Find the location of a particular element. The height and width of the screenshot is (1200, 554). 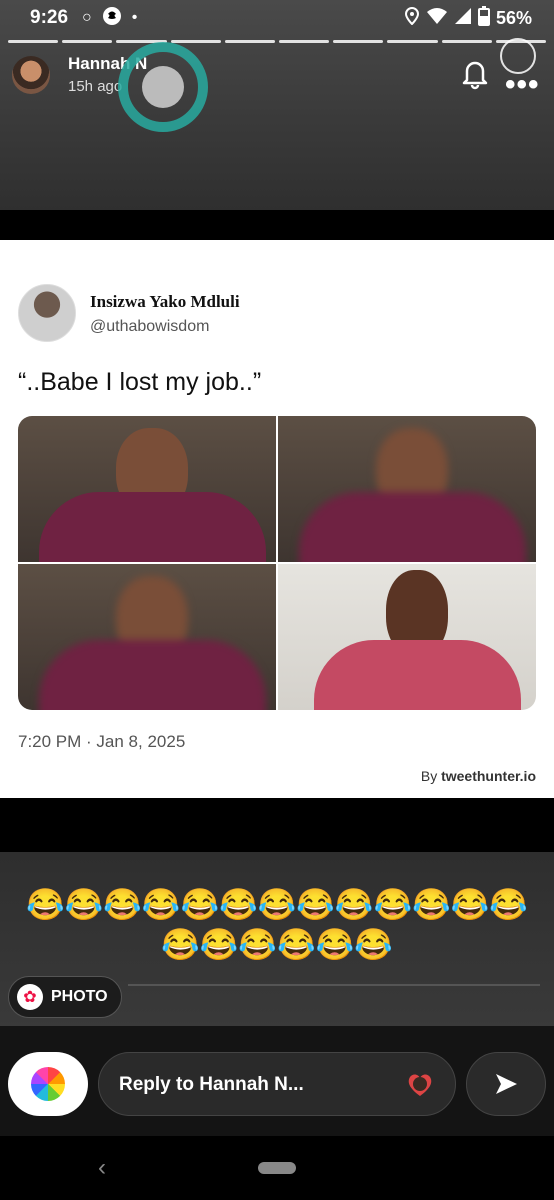

circle-icon: ○ is located at coordinates (87, 17).